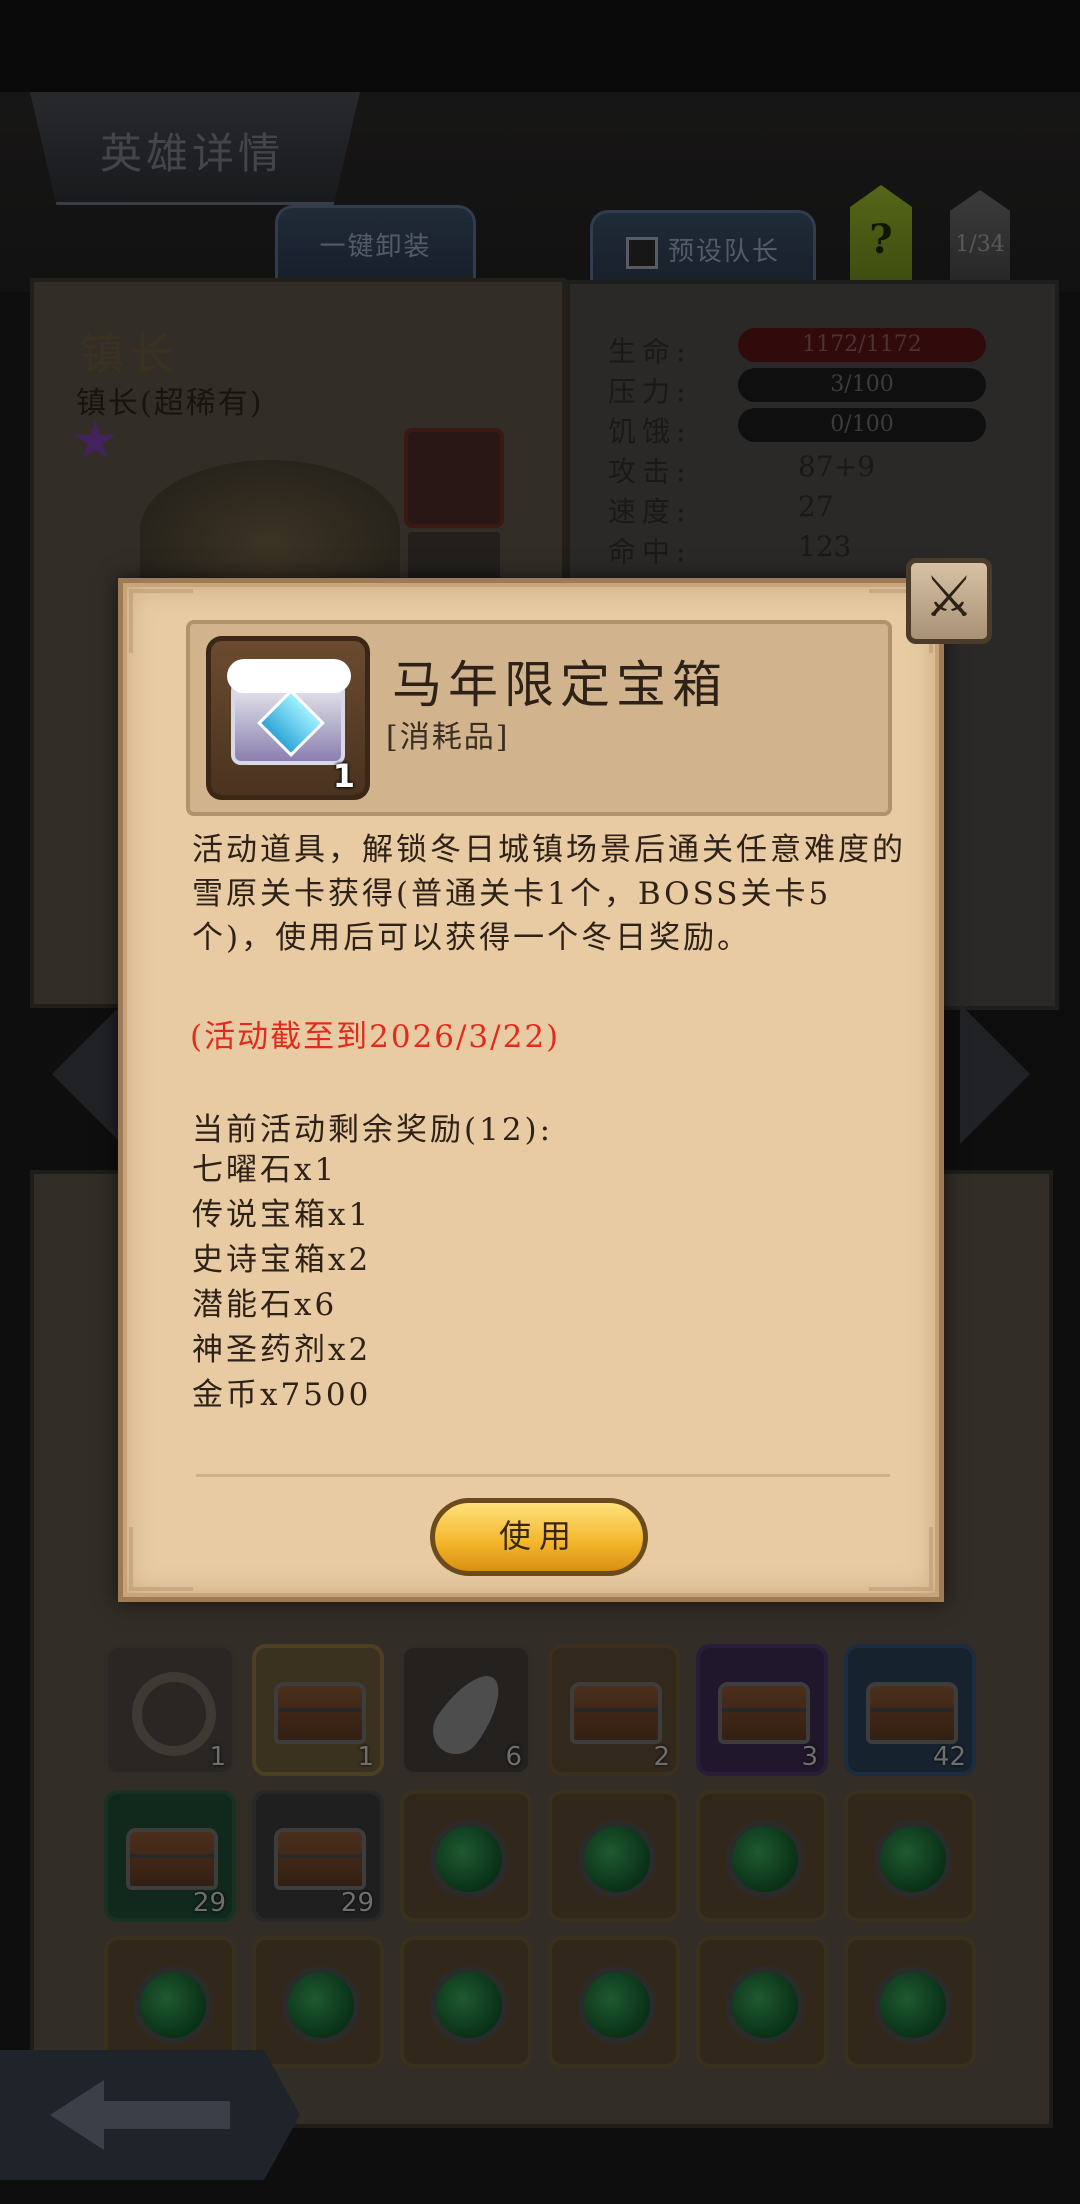 The image size is (1080, 2204). I want to click on crossed-swords-close-icon: ⚔, so click(949, 597).